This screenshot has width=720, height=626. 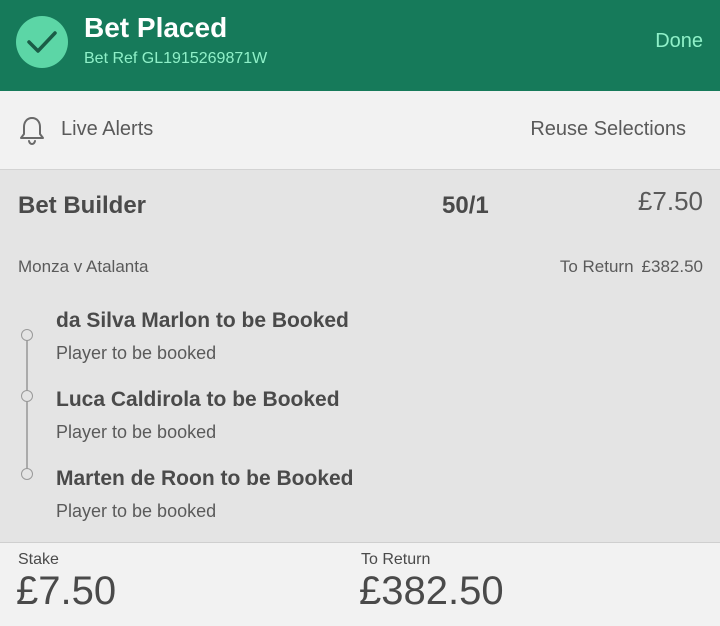 What do you see at coordinates (596, 266) in the screenshot?
I see `to-return-label: To Return` at bounding box center [596, 266].